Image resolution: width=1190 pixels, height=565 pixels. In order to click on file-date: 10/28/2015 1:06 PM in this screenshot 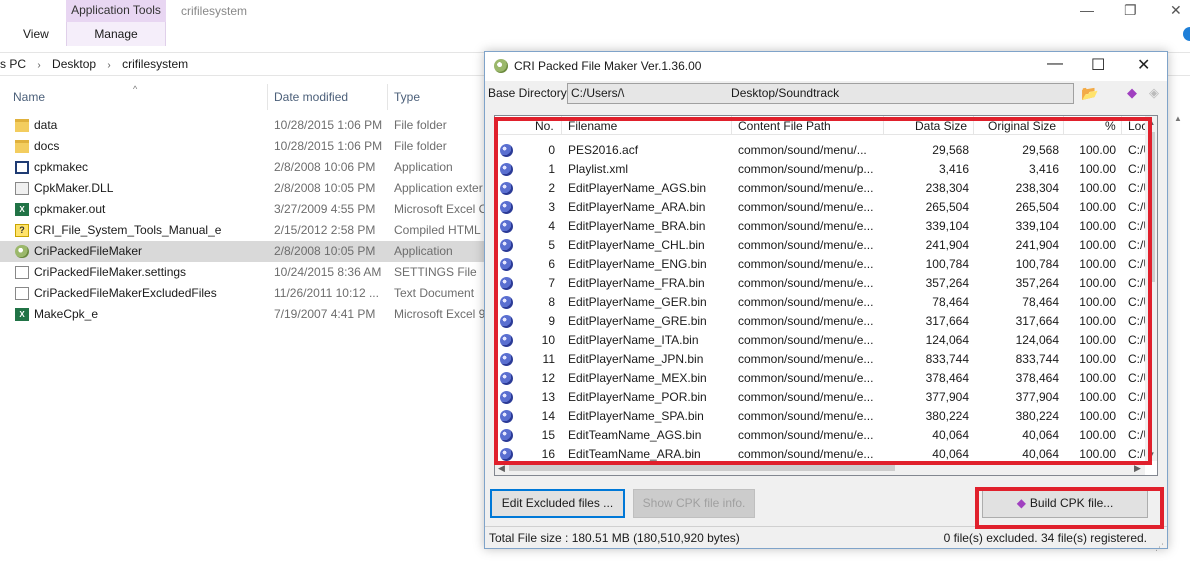, I will do `click(328, 146)`.